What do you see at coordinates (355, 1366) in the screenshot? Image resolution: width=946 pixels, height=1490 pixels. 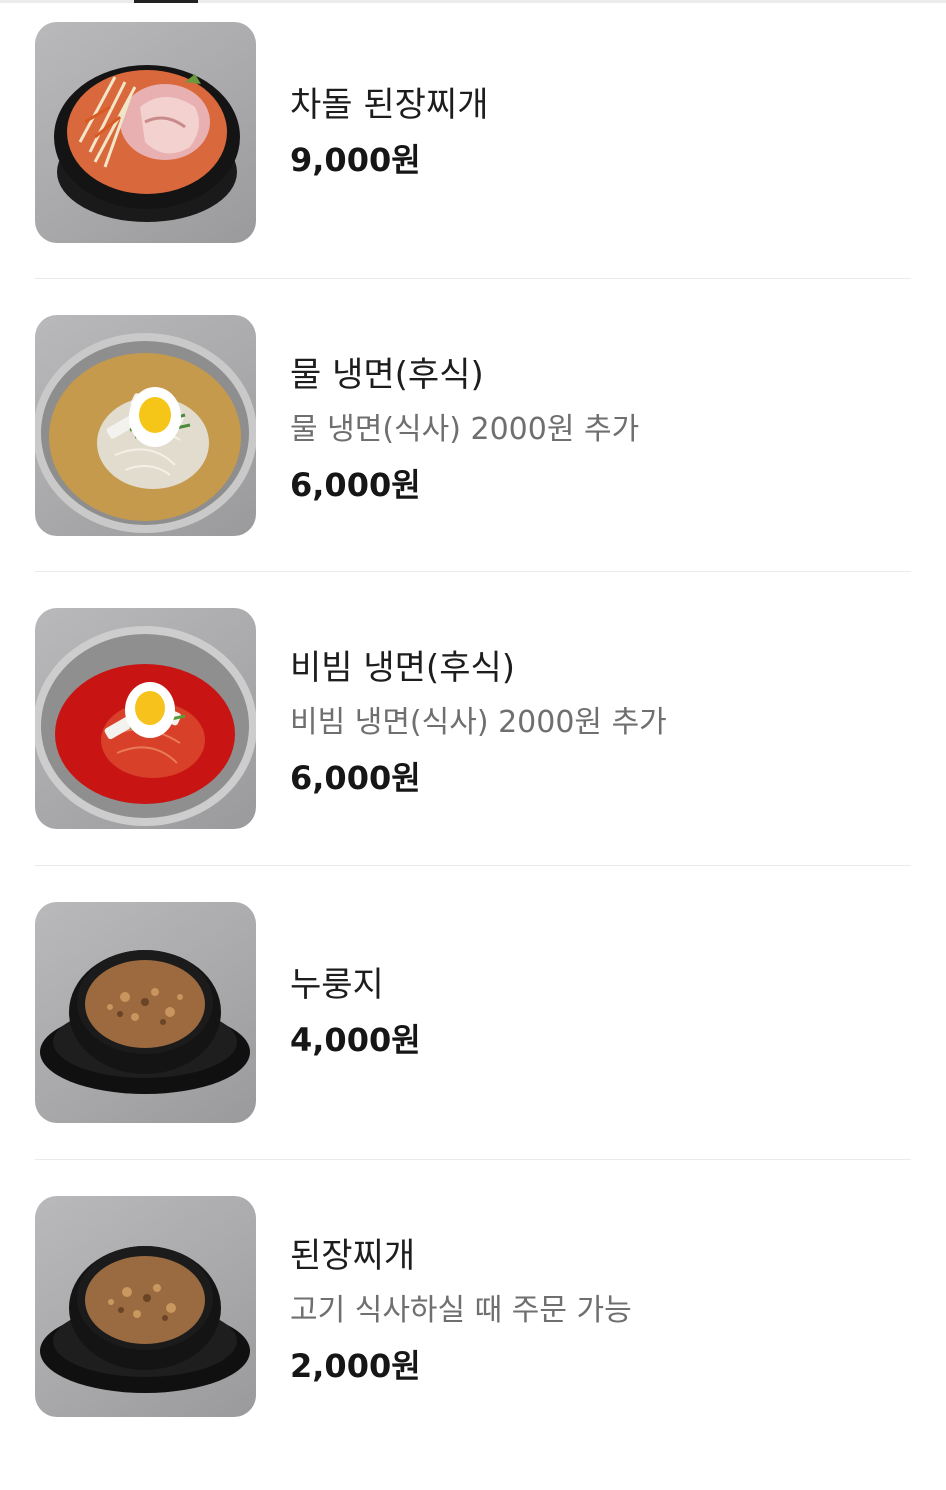 I see `menu-item-price: 2,000원` at bounding box center [355, 1366].